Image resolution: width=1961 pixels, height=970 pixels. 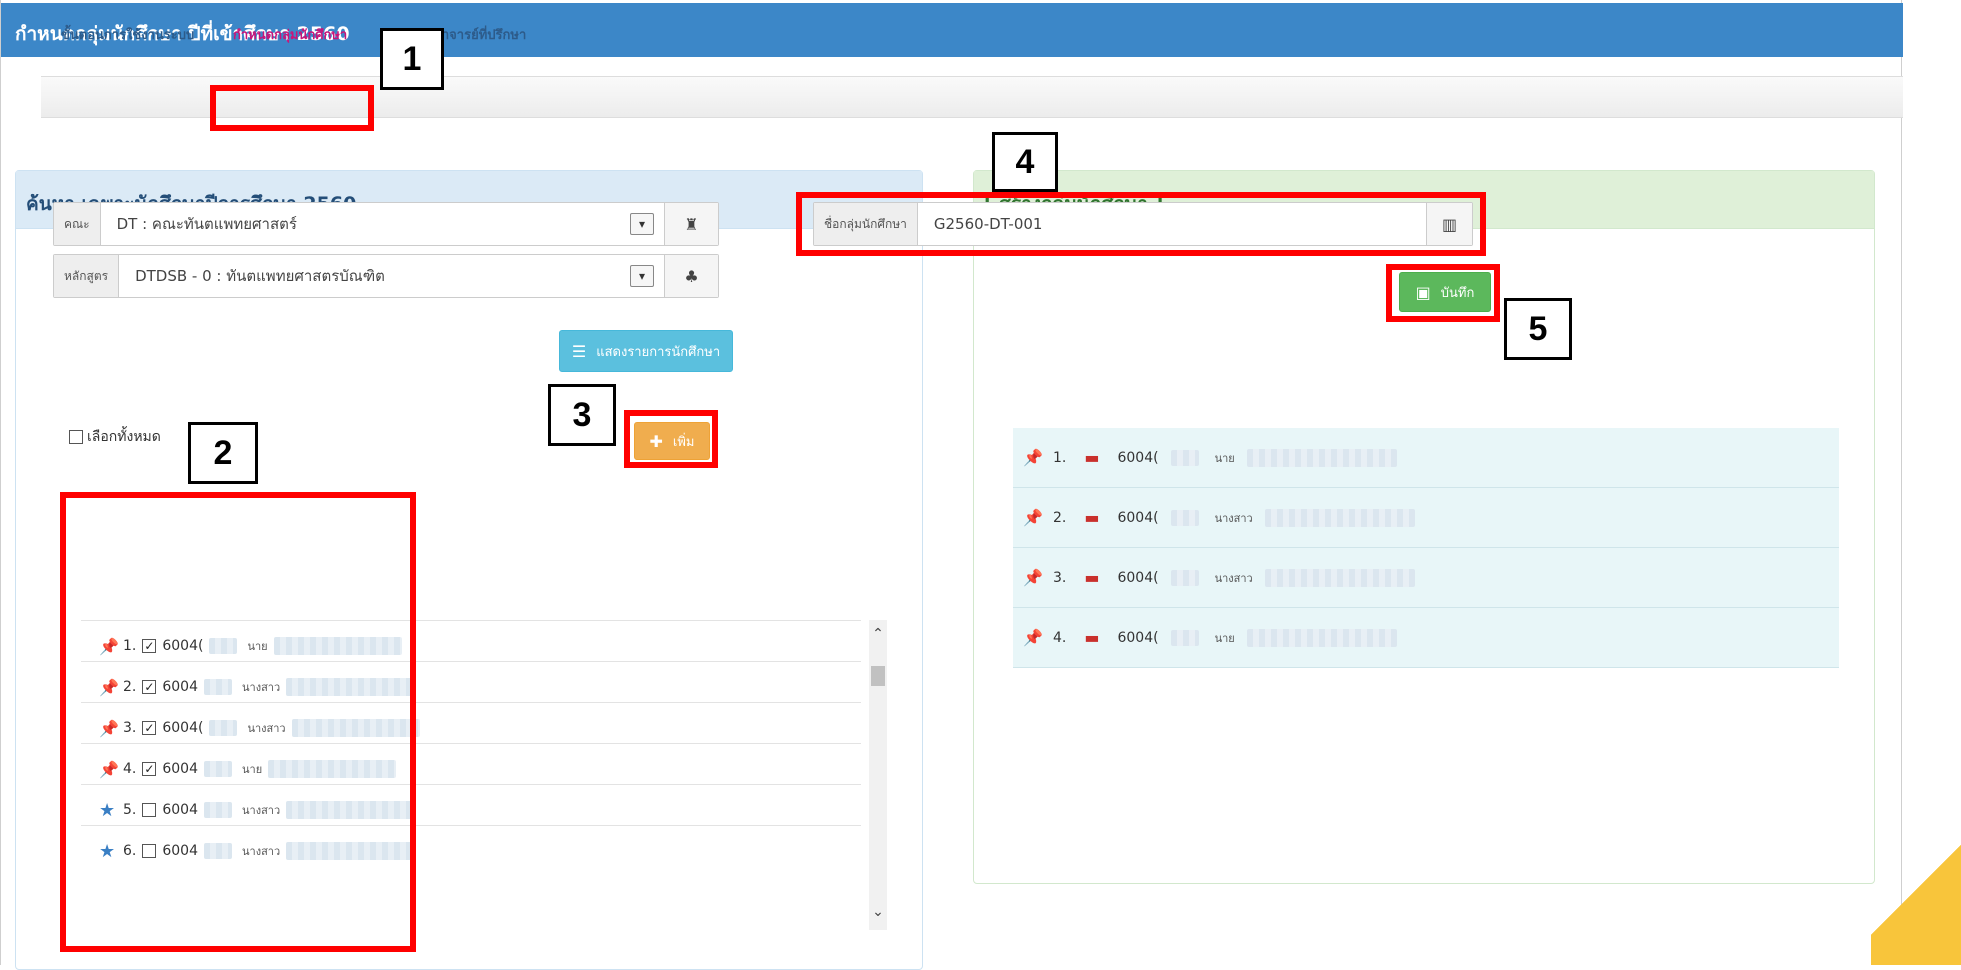 I want to click on building-icon: ♜, so click(x=691, y=224).